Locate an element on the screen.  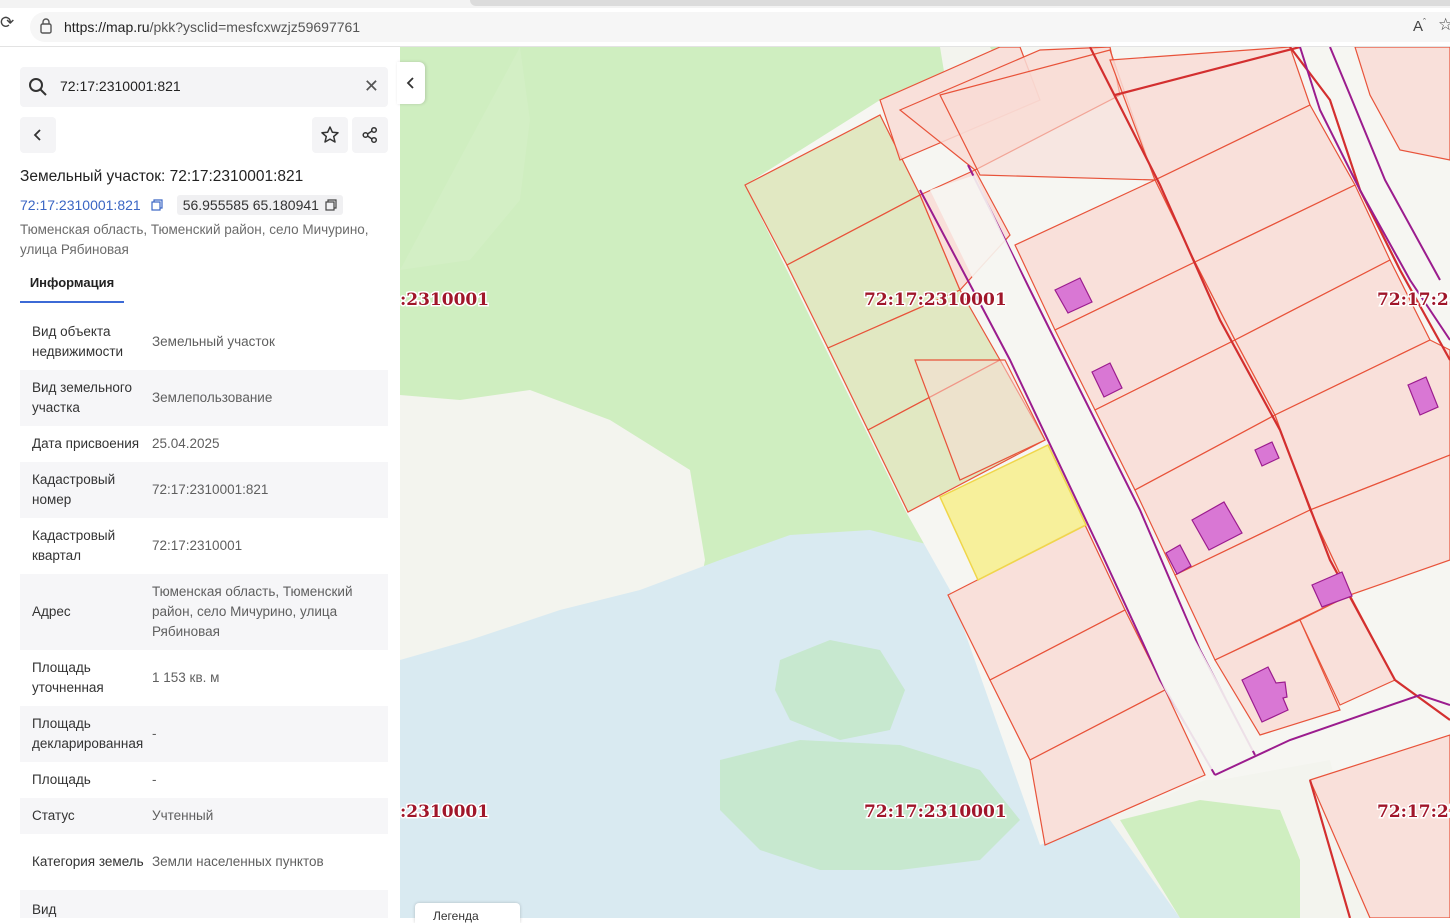
row-key: Статус is located at coordinates (53, 815).